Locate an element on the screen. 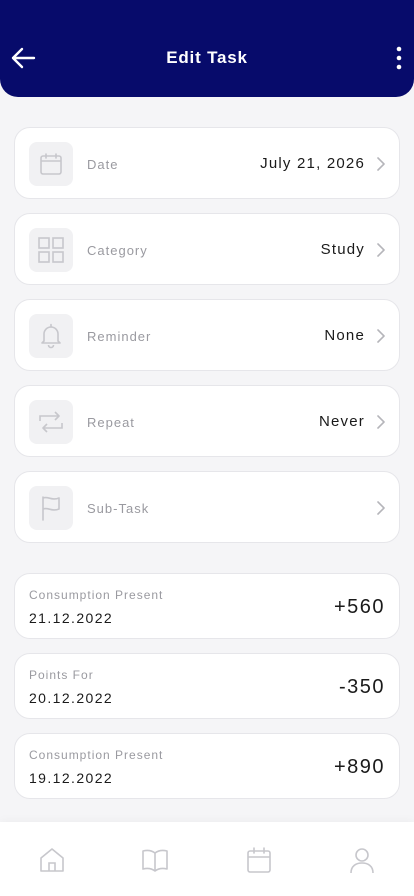 This screenshot has width=414, height=896. reminder-field: Reminder None is located at coordinates (207, 335).